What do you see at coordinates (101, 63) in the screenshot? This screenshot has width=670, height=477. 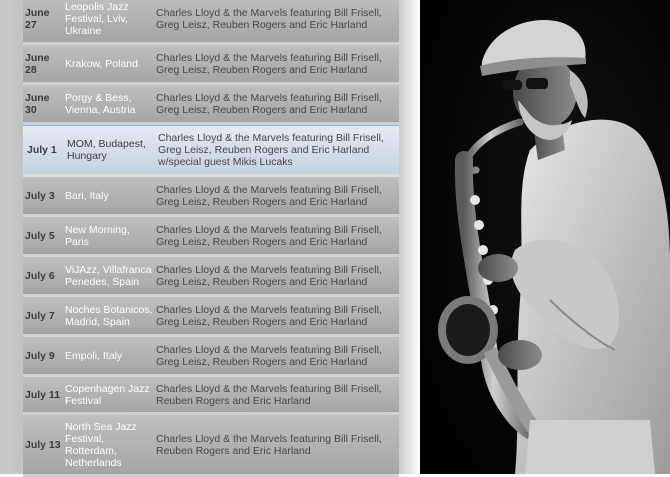 I see `tour-venue: Krakow, Poland` at bounding box center [101, 63].